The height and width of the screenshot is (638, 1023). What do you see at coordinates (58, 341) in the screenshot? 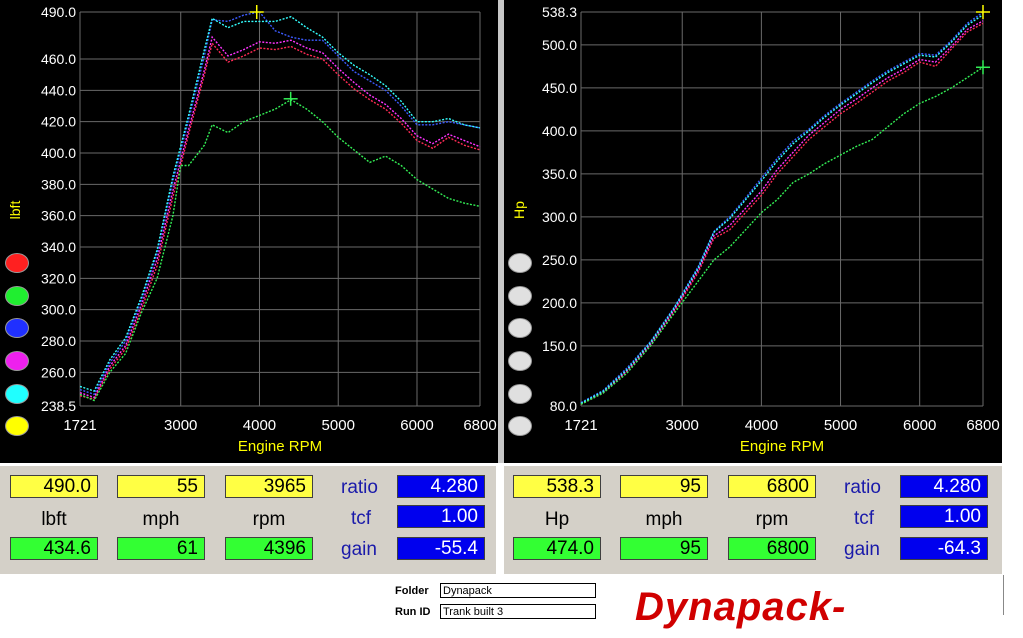
I see `y-tick-label: 280.0` at bounding box center [58, 341].